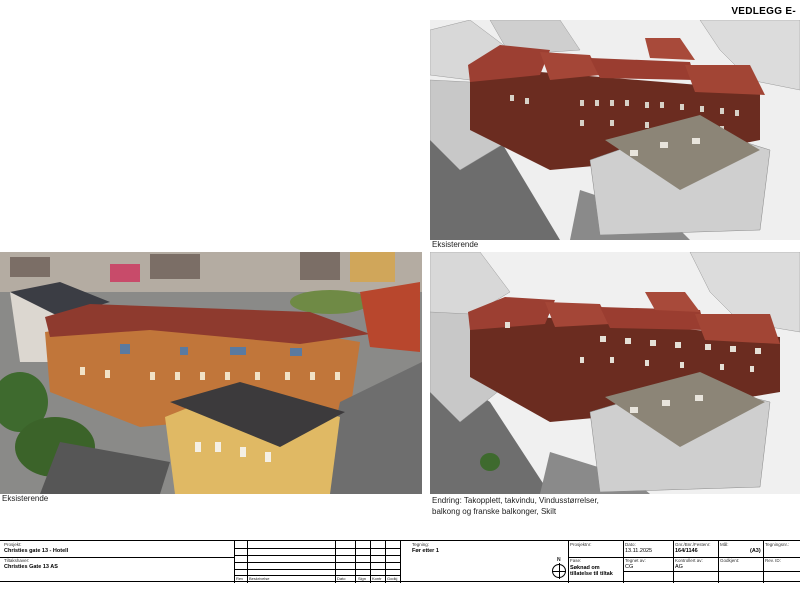 Image resolution: width=800 pixels, height=600 pixels. I want to click on fase-value: Søknad om tillatelse til tiltak, so click(591, 571).